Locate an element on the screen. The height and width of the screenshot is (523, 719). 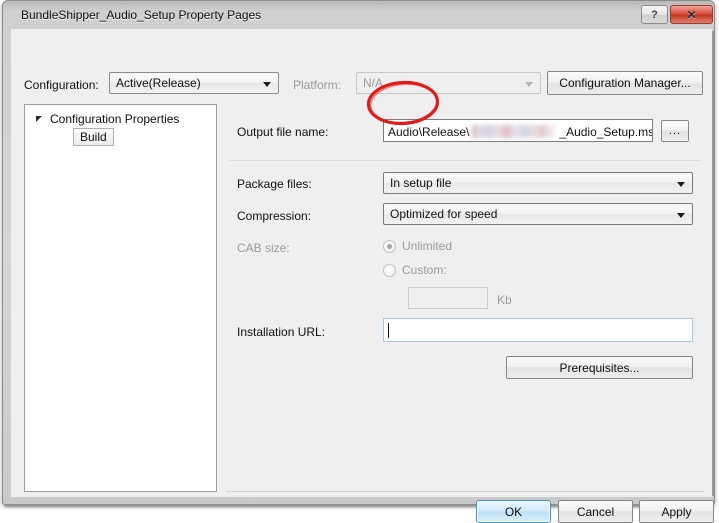
platform-label: Platform: is located at coordinates (317, 85).